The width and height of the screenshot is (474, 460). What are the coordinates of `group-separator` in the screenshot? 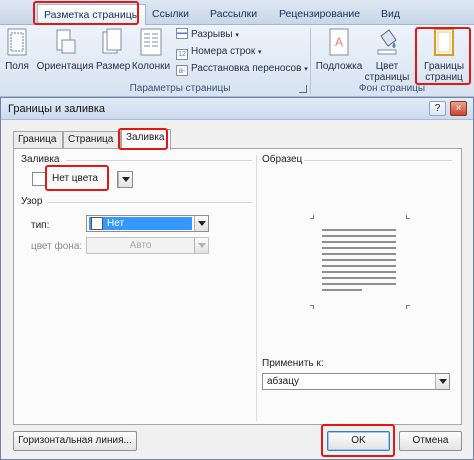 It's located at (310, 61).